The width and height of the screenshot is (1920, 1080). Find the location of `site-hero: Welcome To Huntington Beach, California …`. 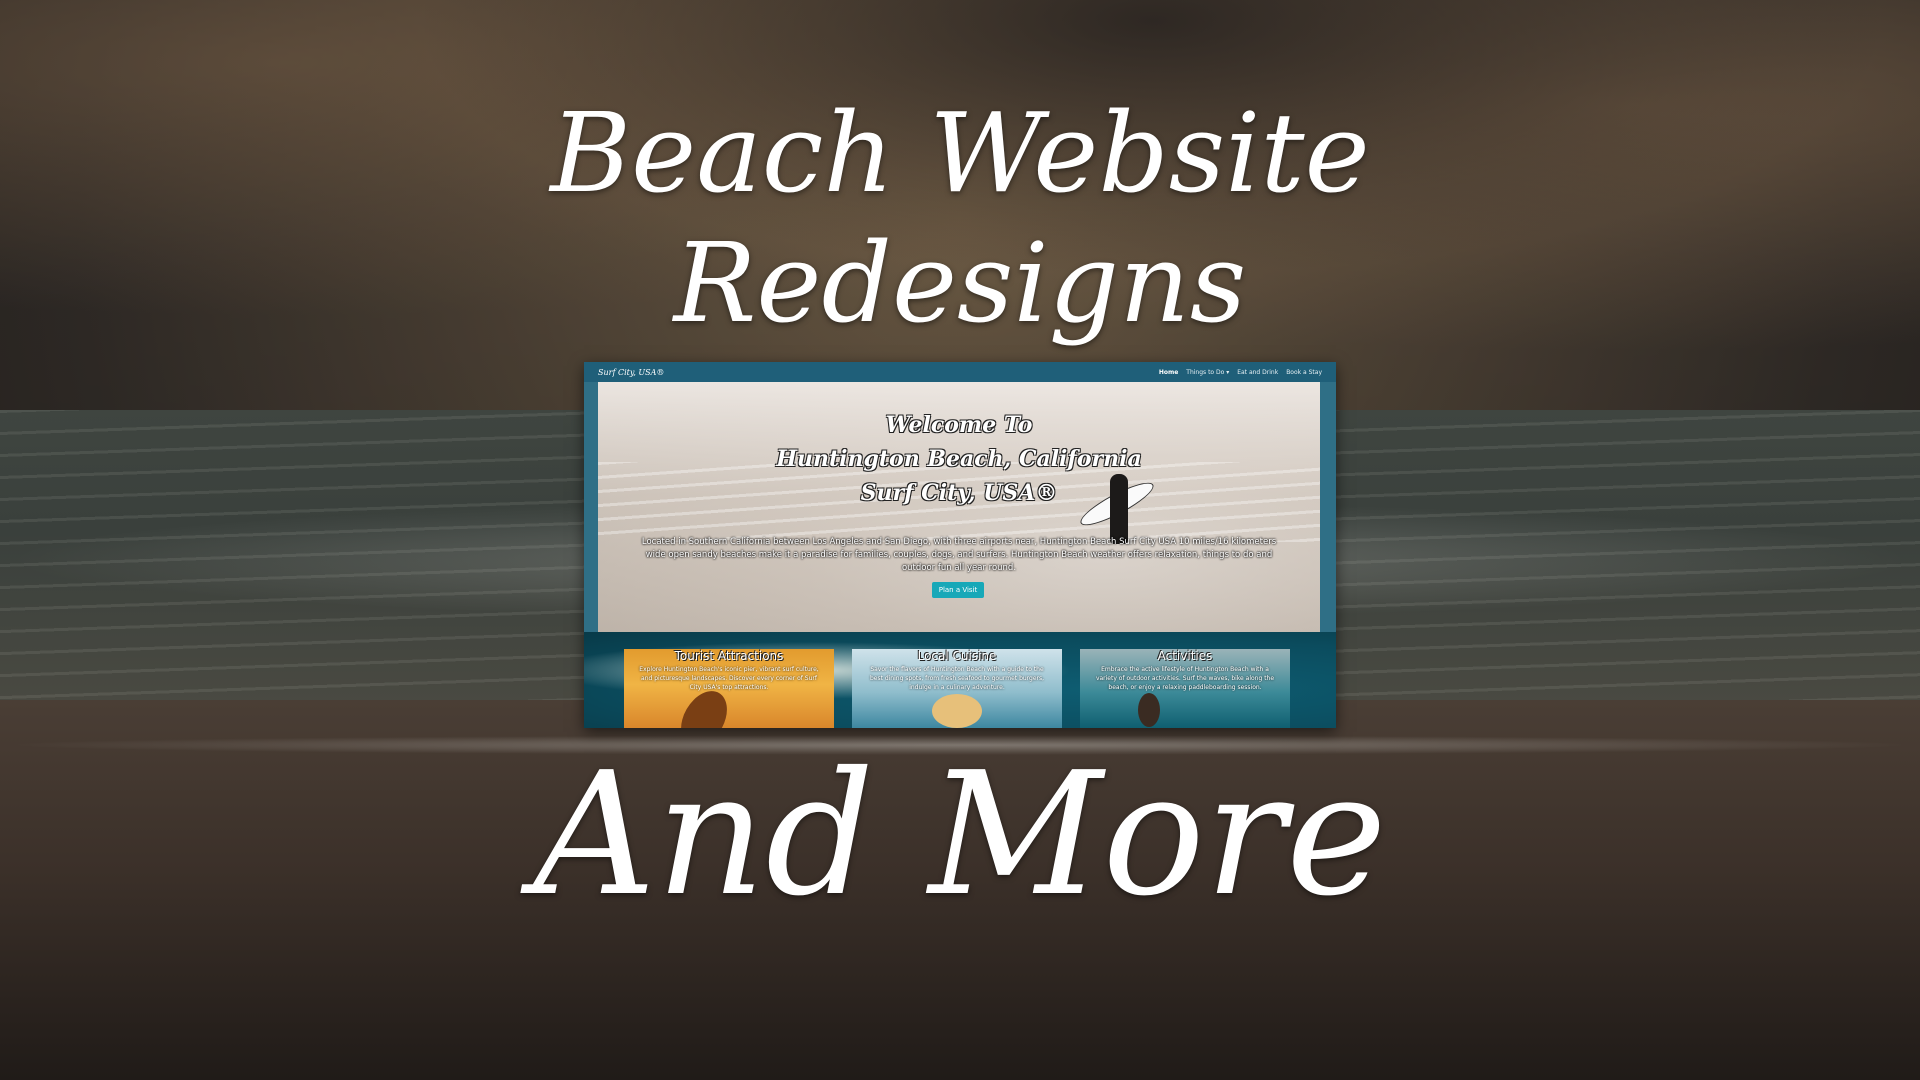

site-hero: Welcome To Huntington Beach, California … is located at coordinates (959, 507).